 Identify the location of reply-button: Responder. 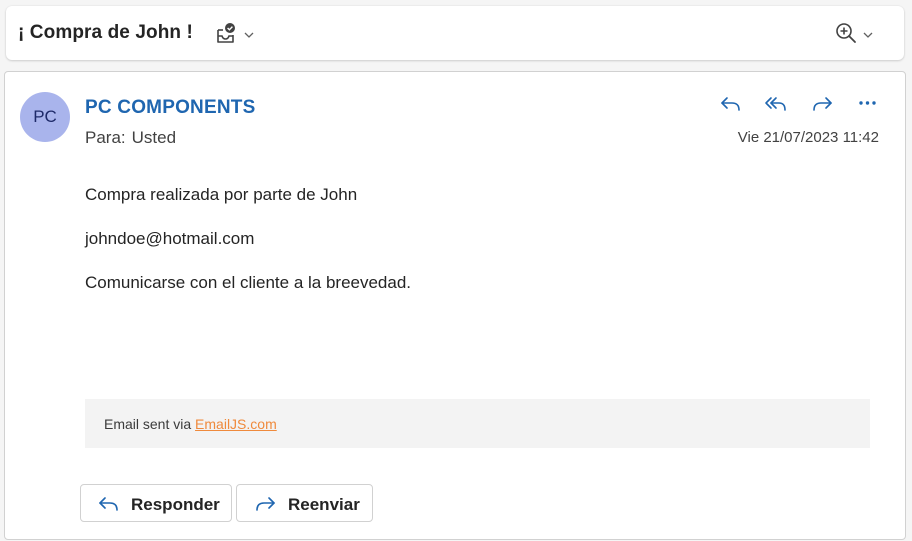
(156, 503).